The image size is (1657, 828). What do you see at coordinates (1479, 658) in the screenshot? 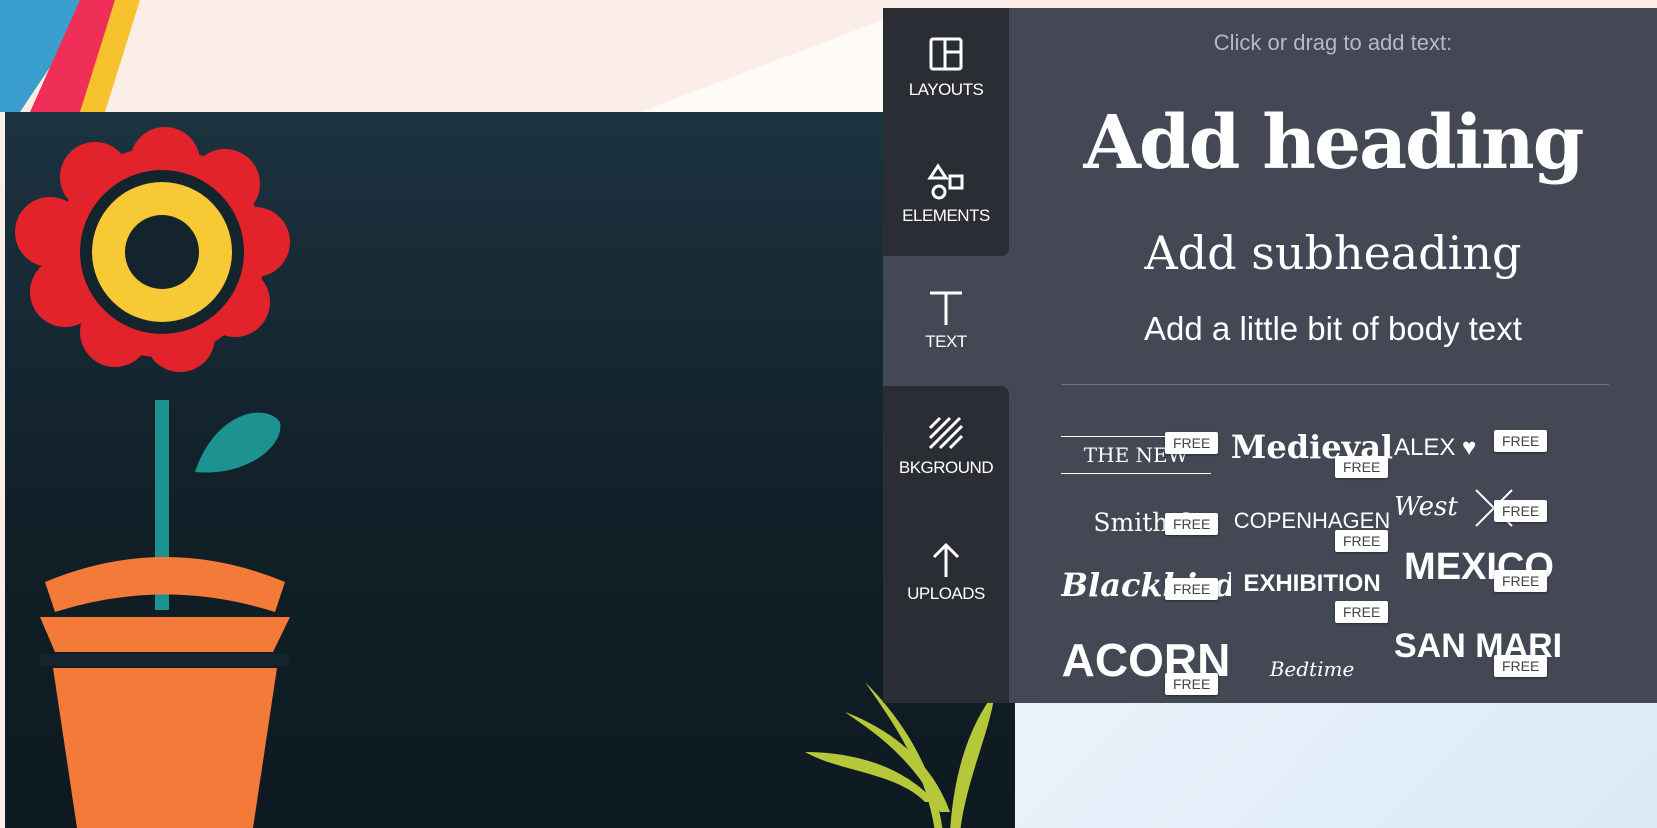
I see `text-template: SAN MARINO FREE` at bounding box center [1479, 658].